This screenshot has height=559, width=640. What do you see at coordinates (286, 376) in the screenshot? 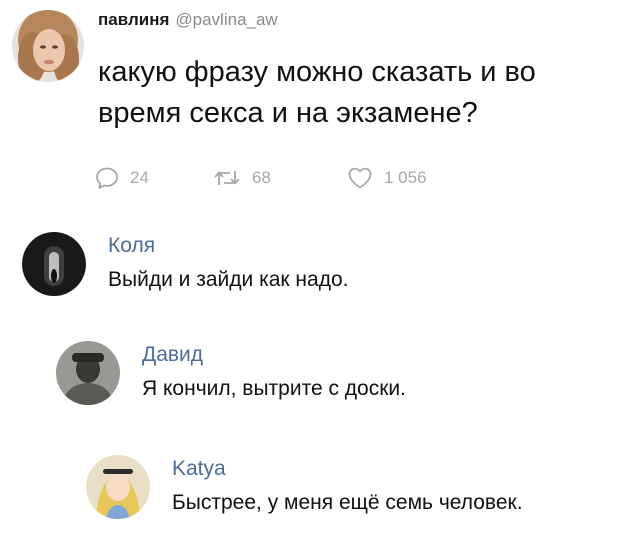
I see `comment: Давид Я кончил, вытрите с доски.` at bounding box center [286, 376].